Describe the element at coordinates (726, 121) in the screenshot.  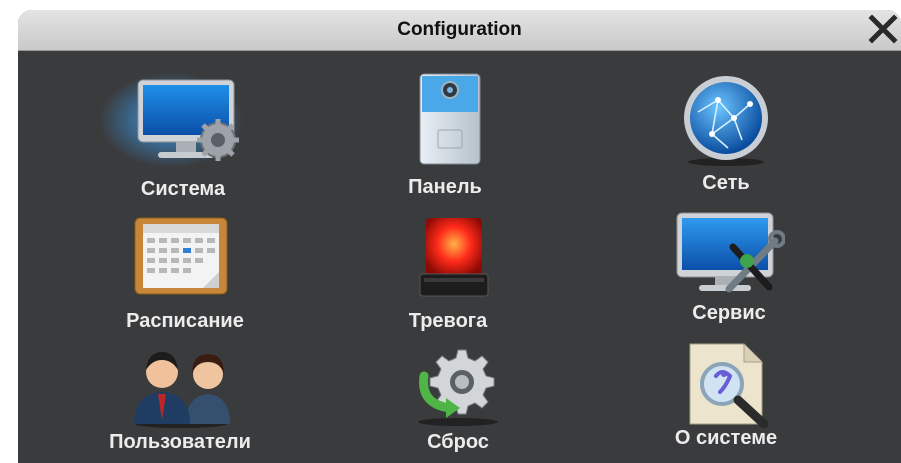
I see `network-globe-icon` at that location.